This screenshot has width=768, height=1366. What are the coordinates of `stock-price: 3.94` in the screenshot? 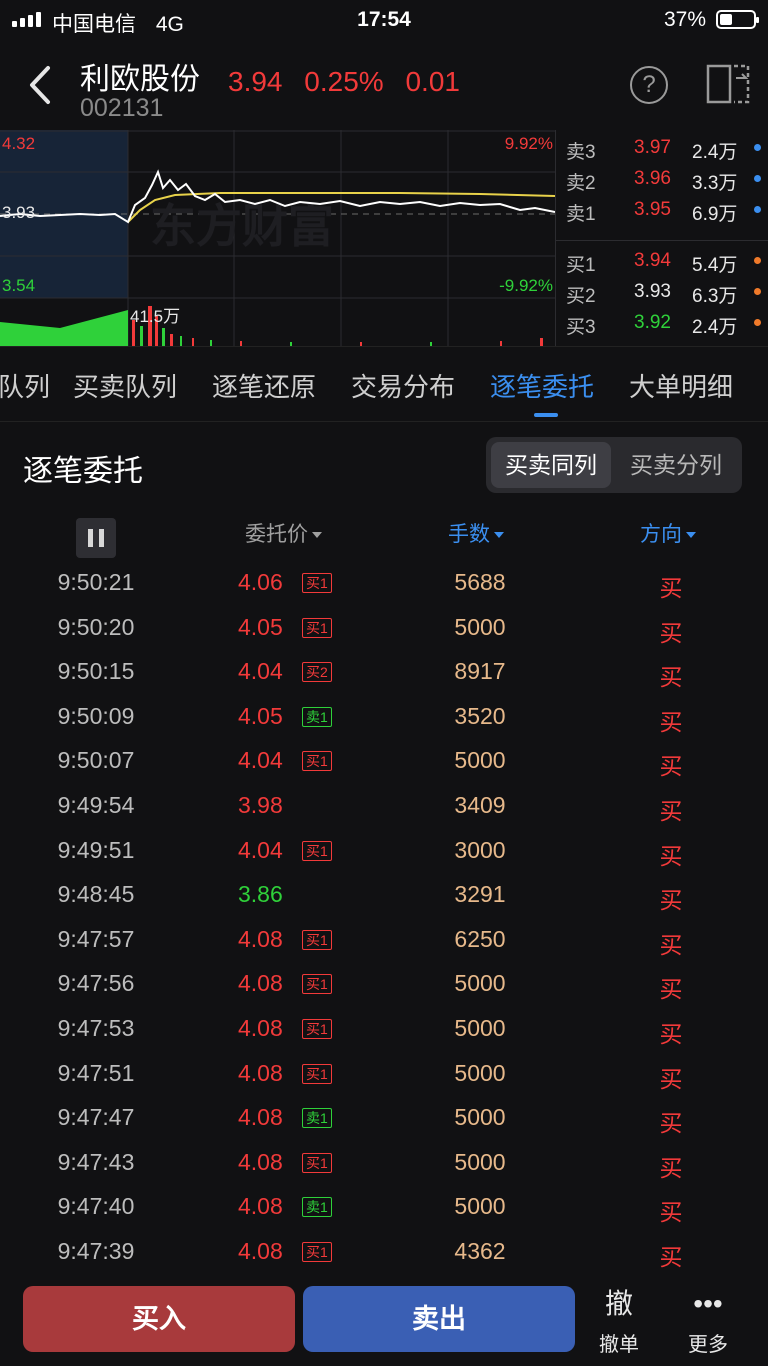 It's located at (255, 81).